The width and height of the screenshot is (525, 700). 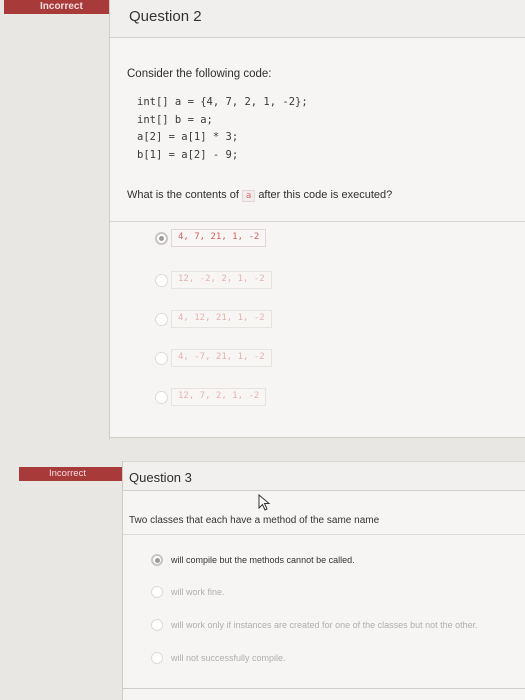 What do you see at coordinates (175, 119) in the screenshot?
I see `code-line: int[] b = a;` at bounding box center [175, 119].